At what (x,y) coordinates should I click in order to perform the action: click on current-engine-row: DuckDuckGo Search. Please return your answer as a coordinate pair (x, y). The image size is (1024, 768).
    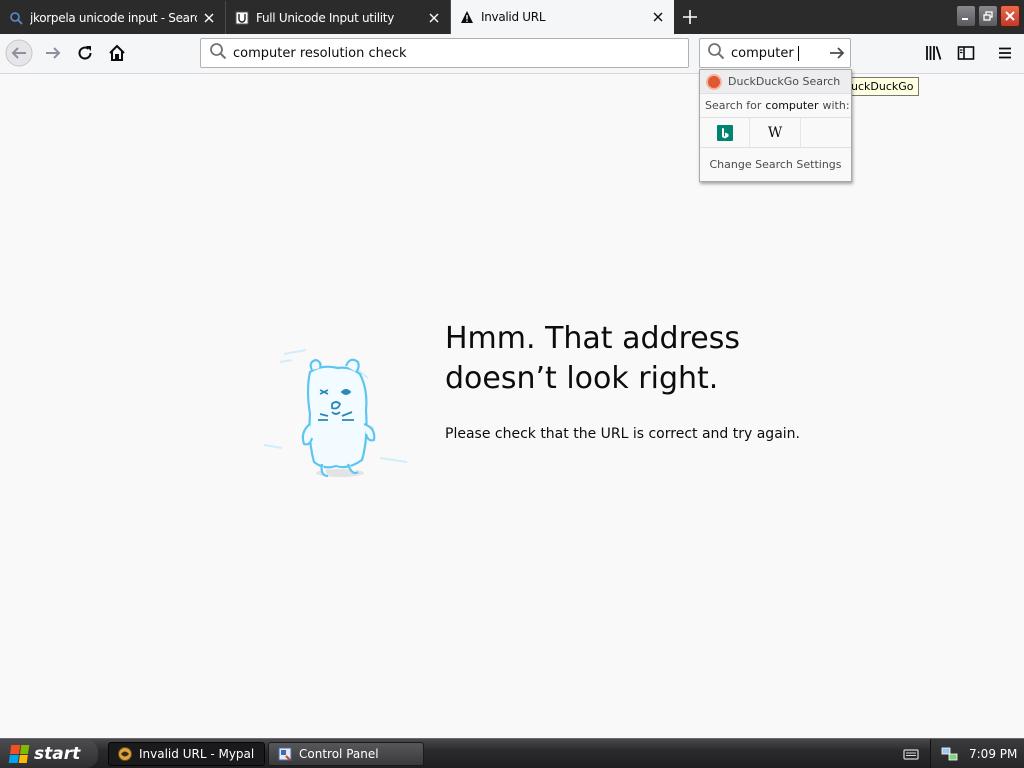
    Looking at the image, I should click on (775, 81).